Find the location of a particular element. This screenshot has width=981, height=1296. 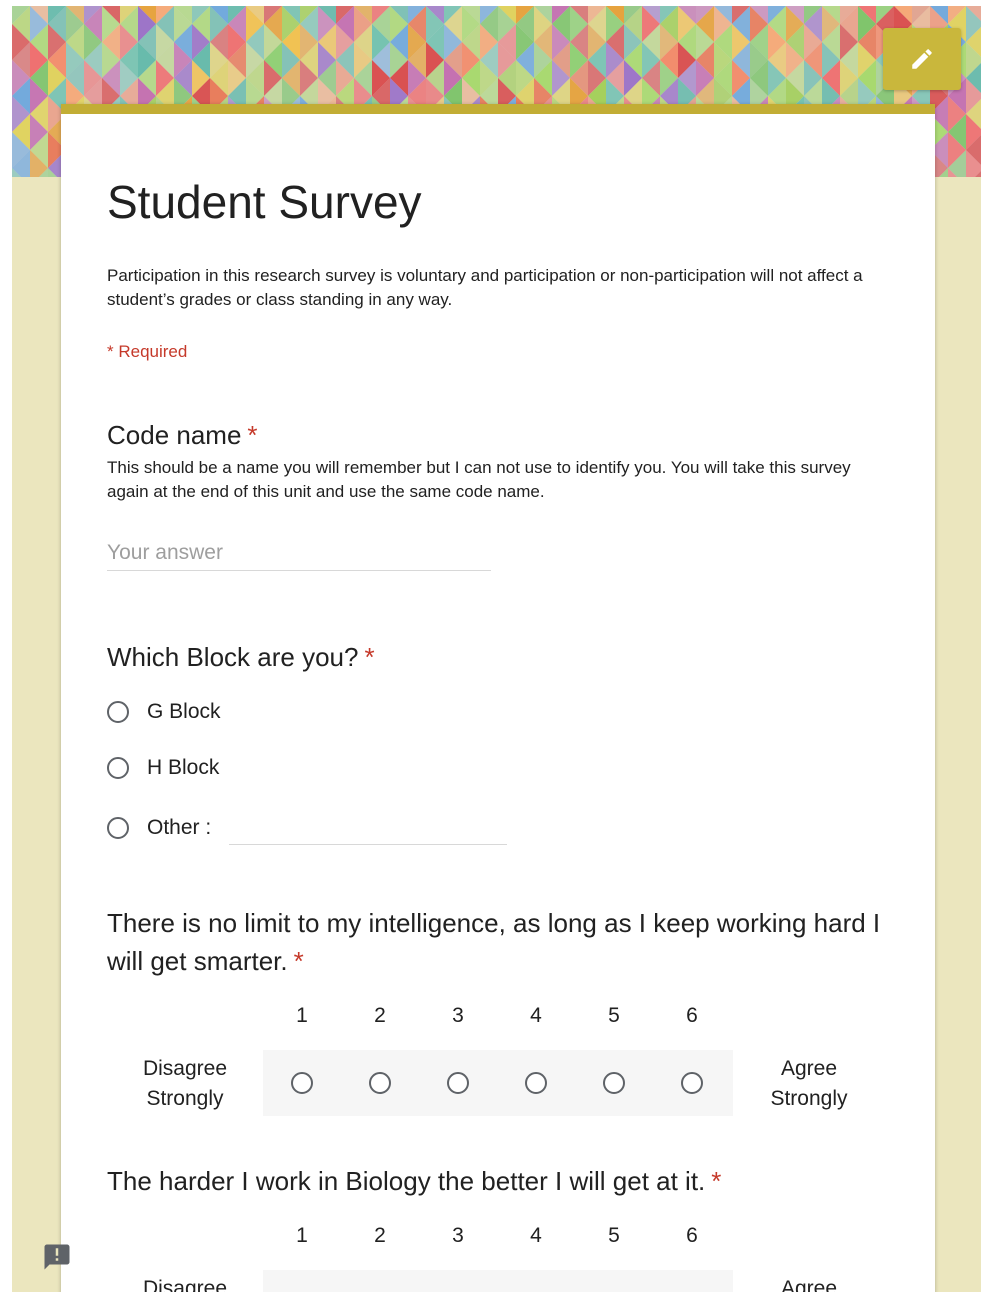

scale-high-label: Agree Strongly is located at coordinates (809, 1083).